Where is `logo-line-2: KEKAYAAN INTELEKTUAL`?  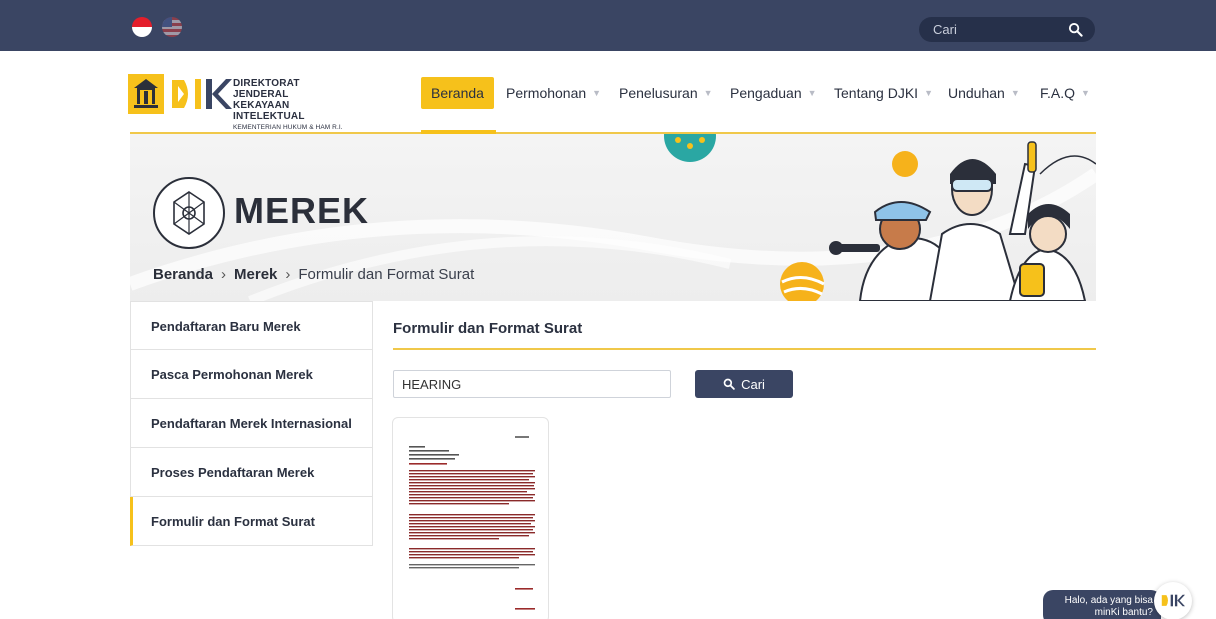
logo-line-2: KEKAYAAN INTELEKTUAL is located at coordinates (269, 111).